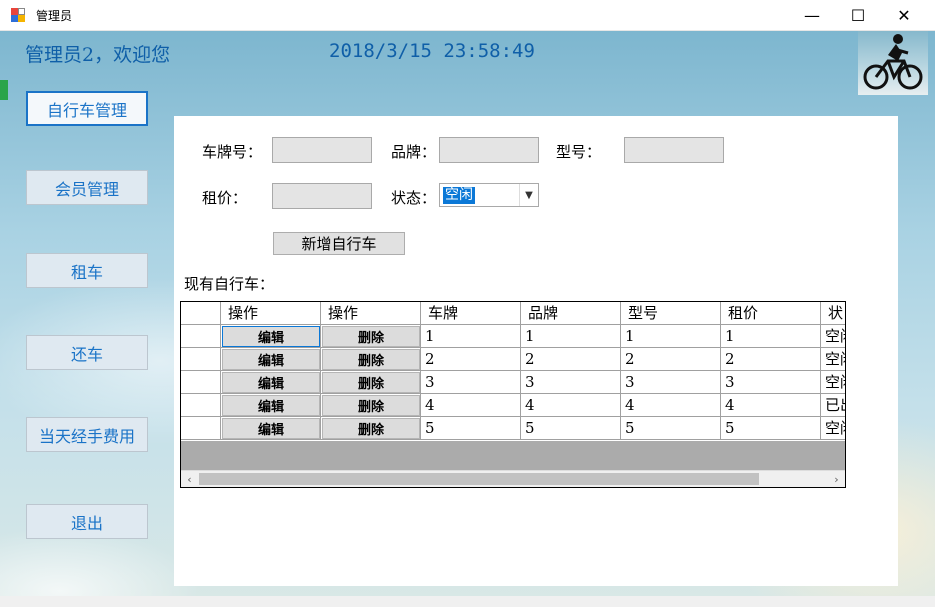 This screenshot has width=935, height=607. I want to click on column-header: 型号, so click(671, 313).